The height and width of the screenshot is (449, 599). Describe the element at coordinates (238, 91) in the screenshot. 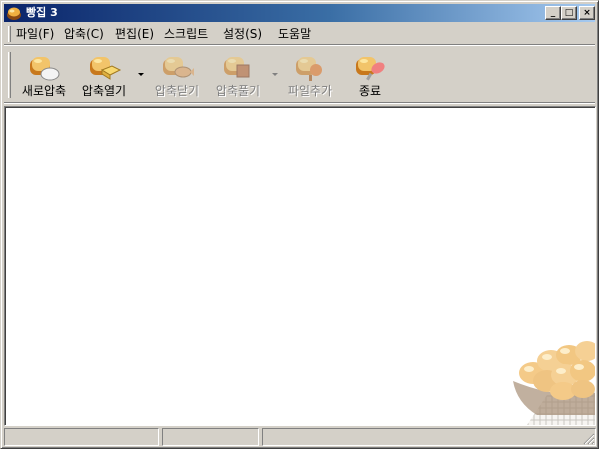

I see `extract-label: 압축풀기` at that location.